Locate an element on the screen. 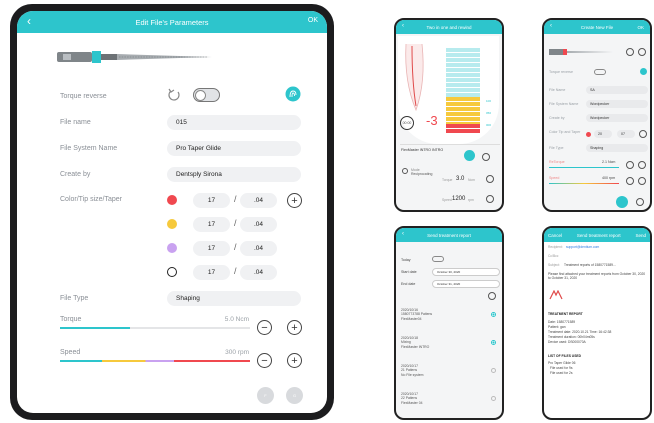 Image resolution: width=654 pixels, height=423 pixels. color-swatch-purple is located at coordinates (172, 248).